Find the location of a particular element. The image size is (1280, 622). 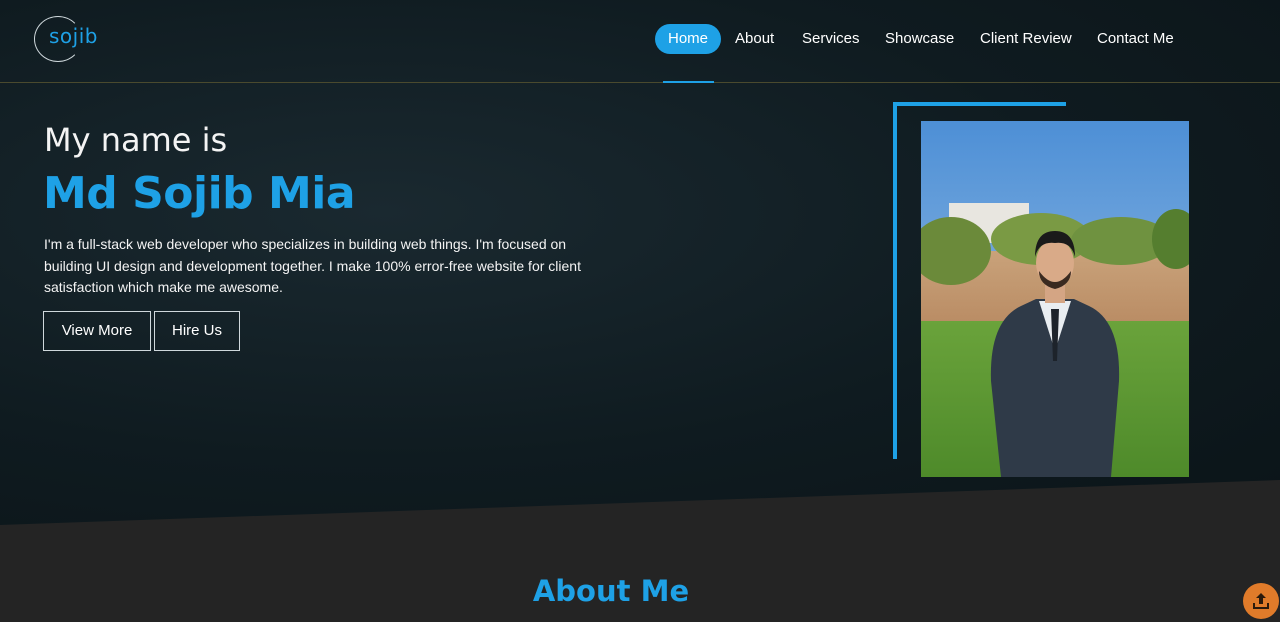

arrow-up-tray-icon is located at coordinates (1261, 601).